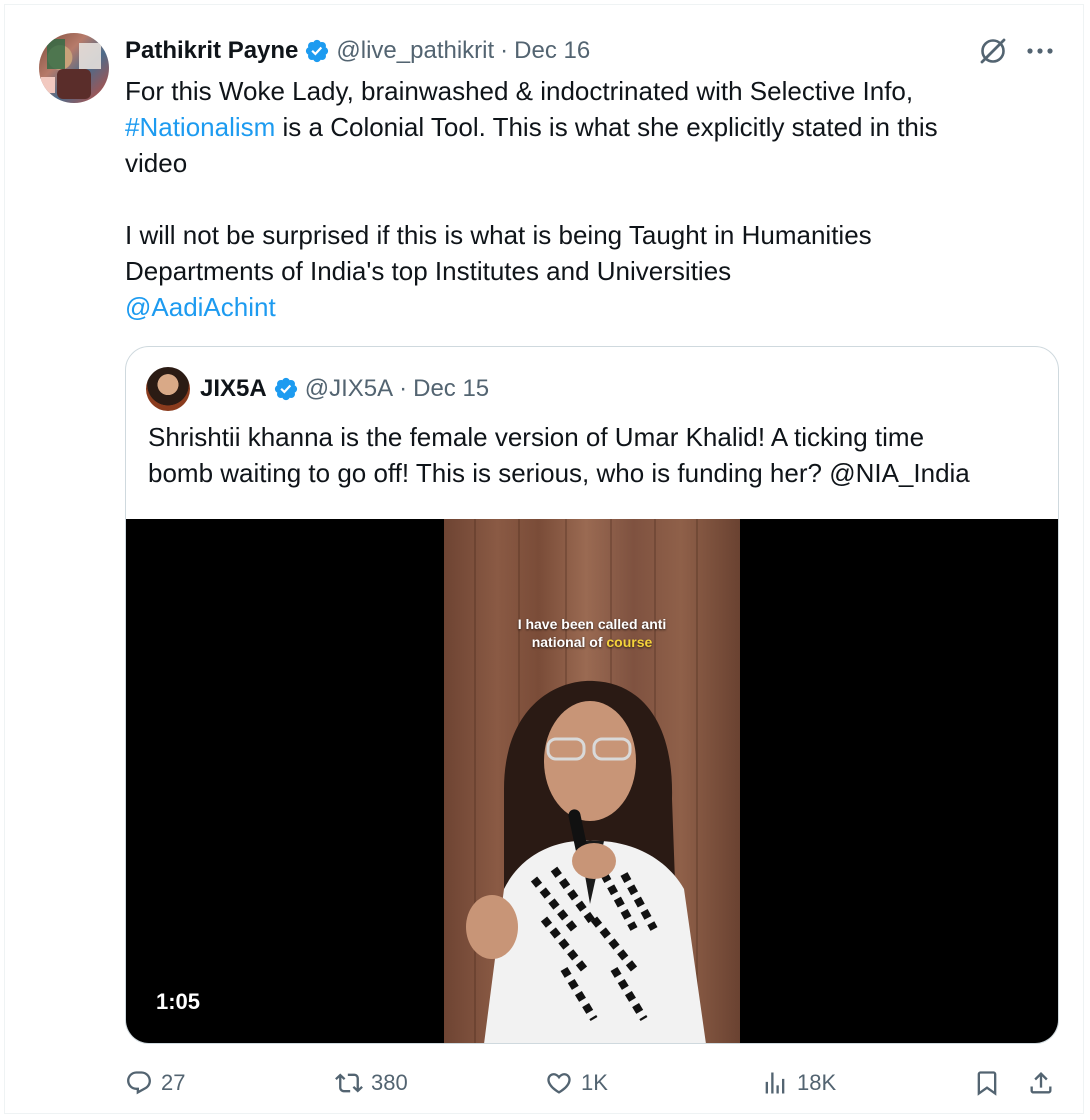 The width and height of the screenshot is (1090, 1120). Describe the element at coordinates (178, 1001) in the screenshot. I see `video-duration: 1:05` at that location.